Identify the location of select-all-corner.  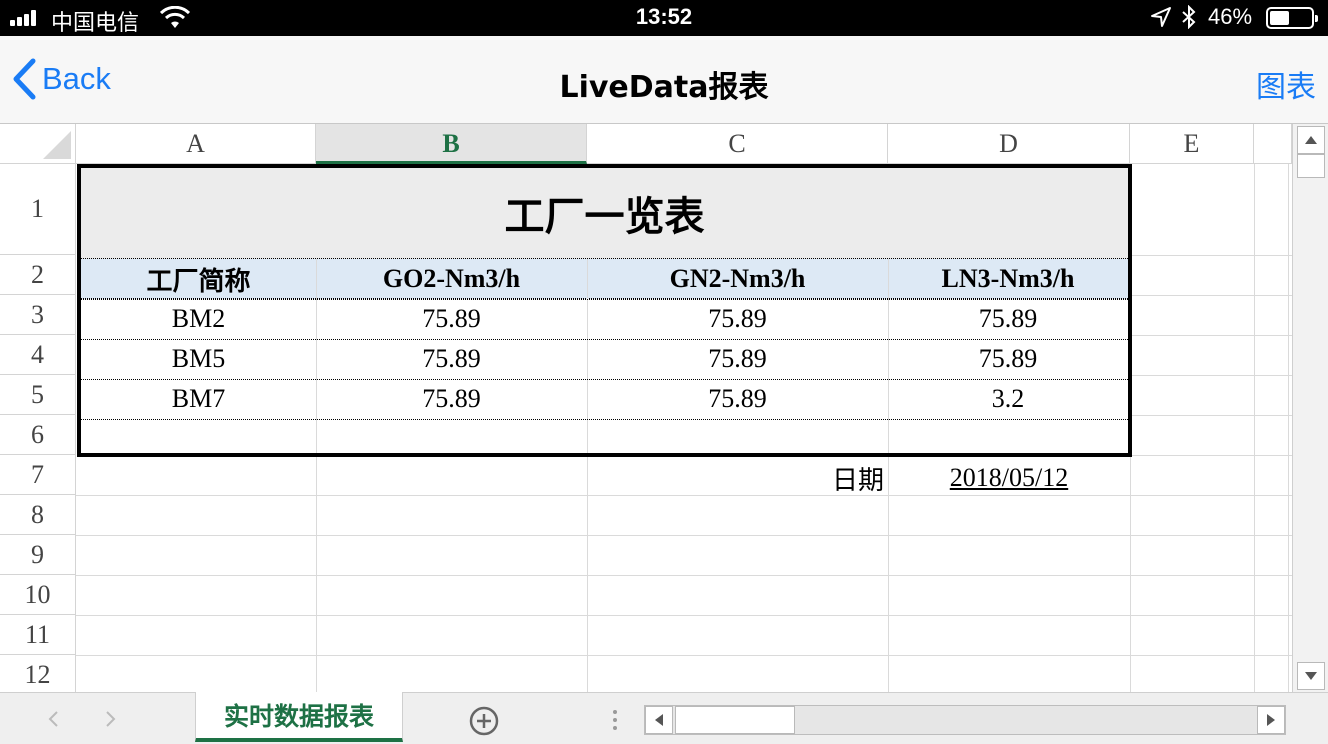
(38, 144).